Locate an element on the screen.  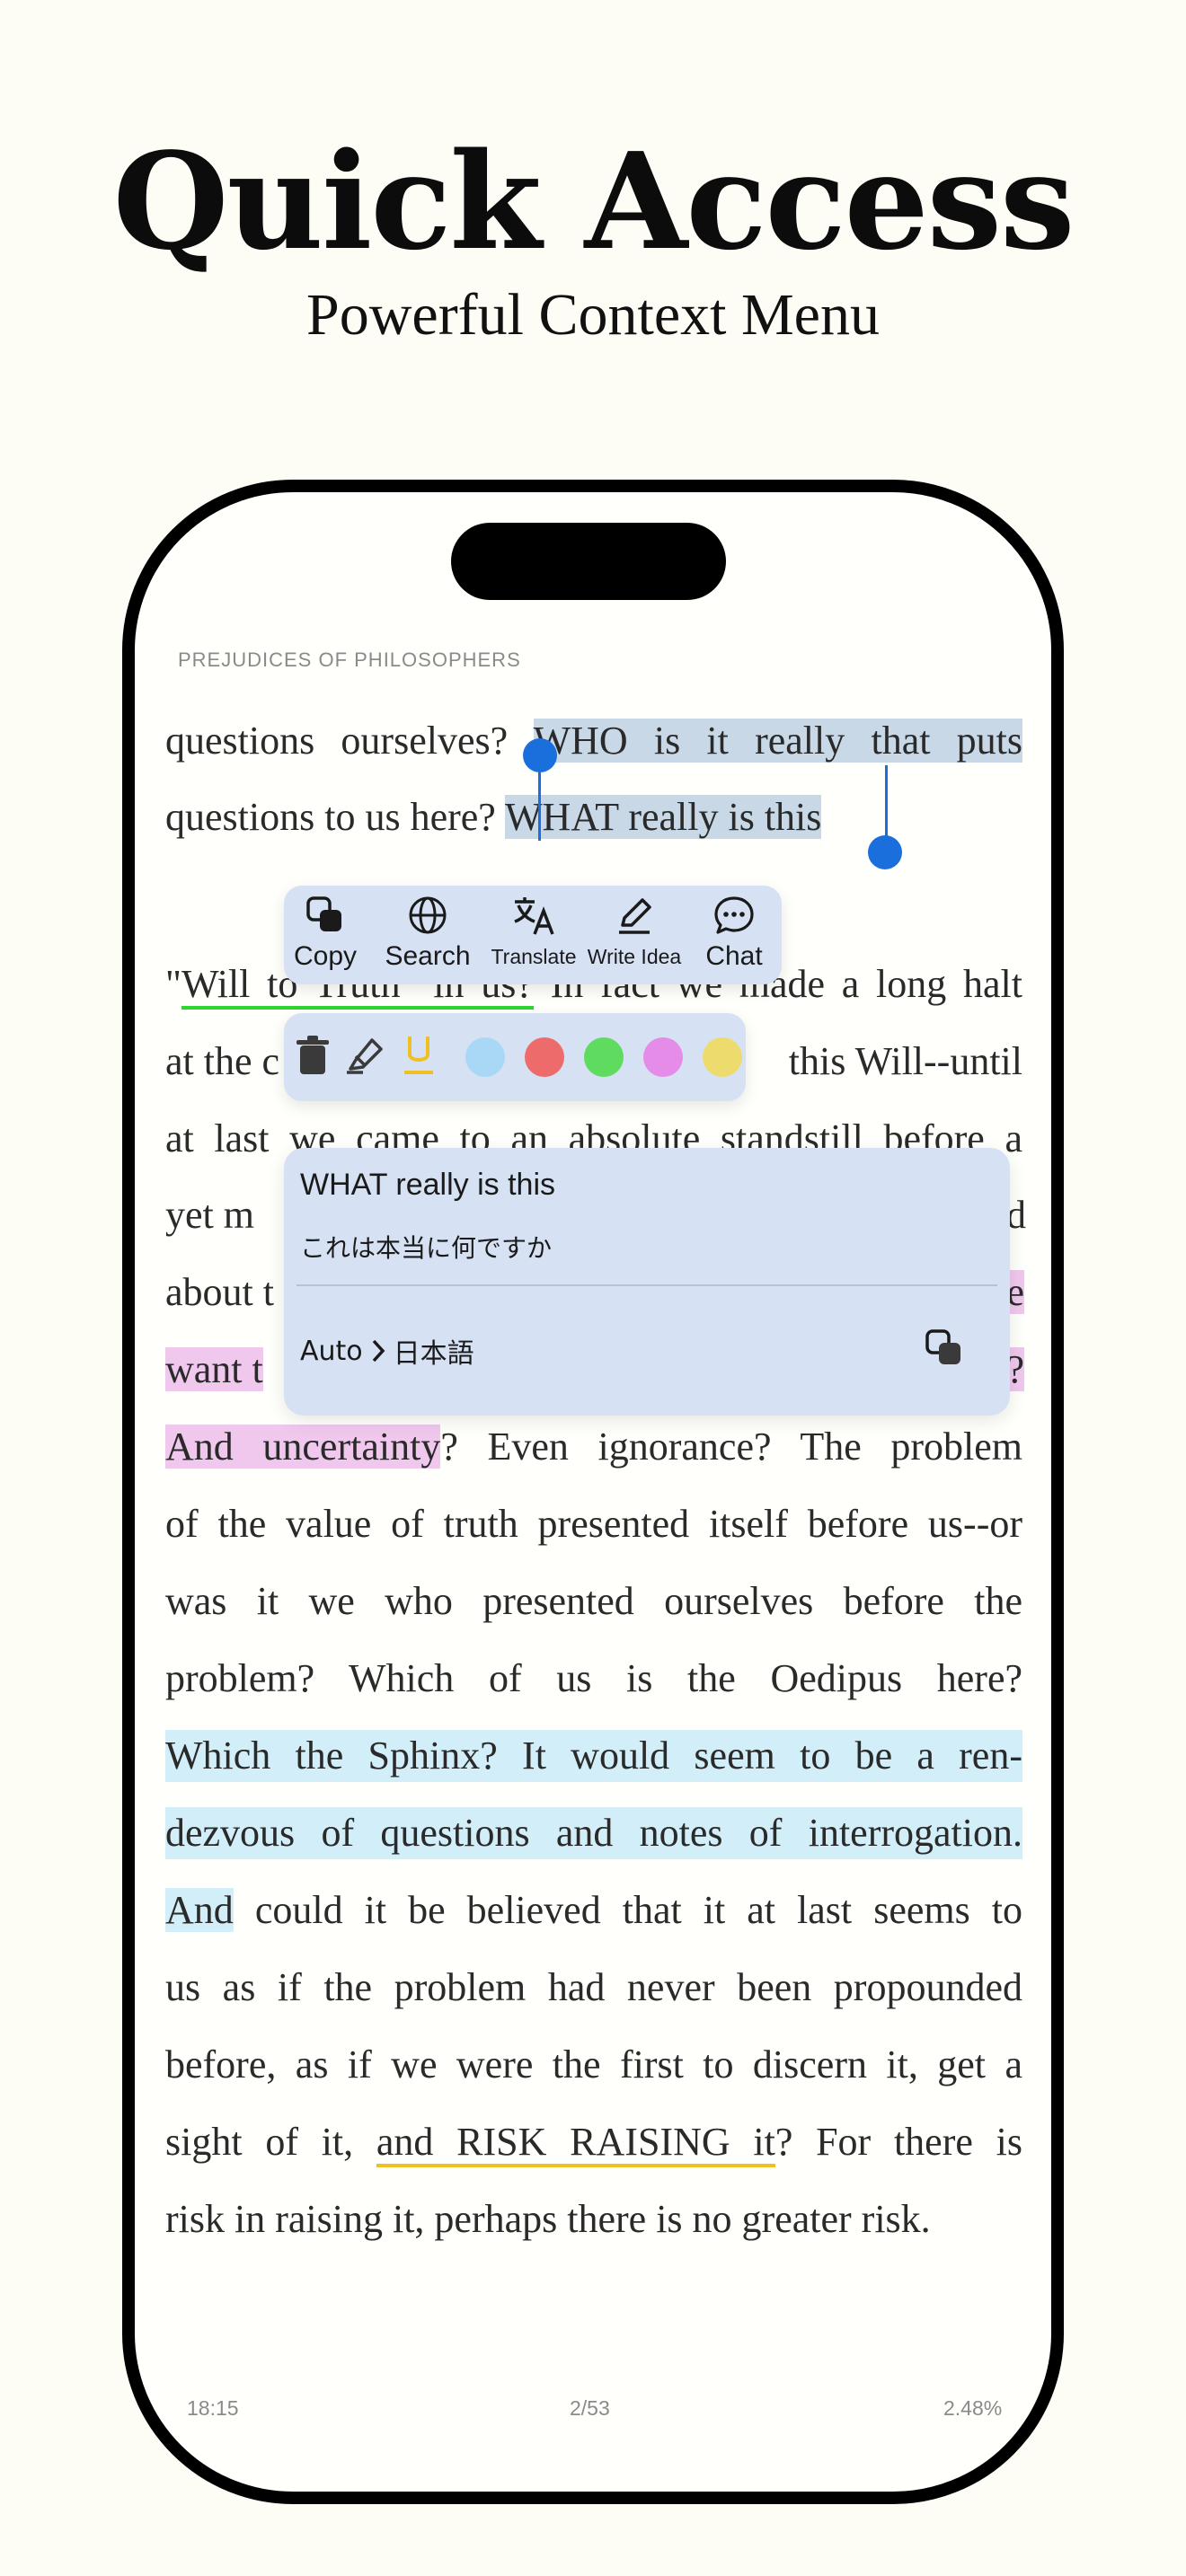
target-language: 日本語 is located at coordinates (433, 1354).